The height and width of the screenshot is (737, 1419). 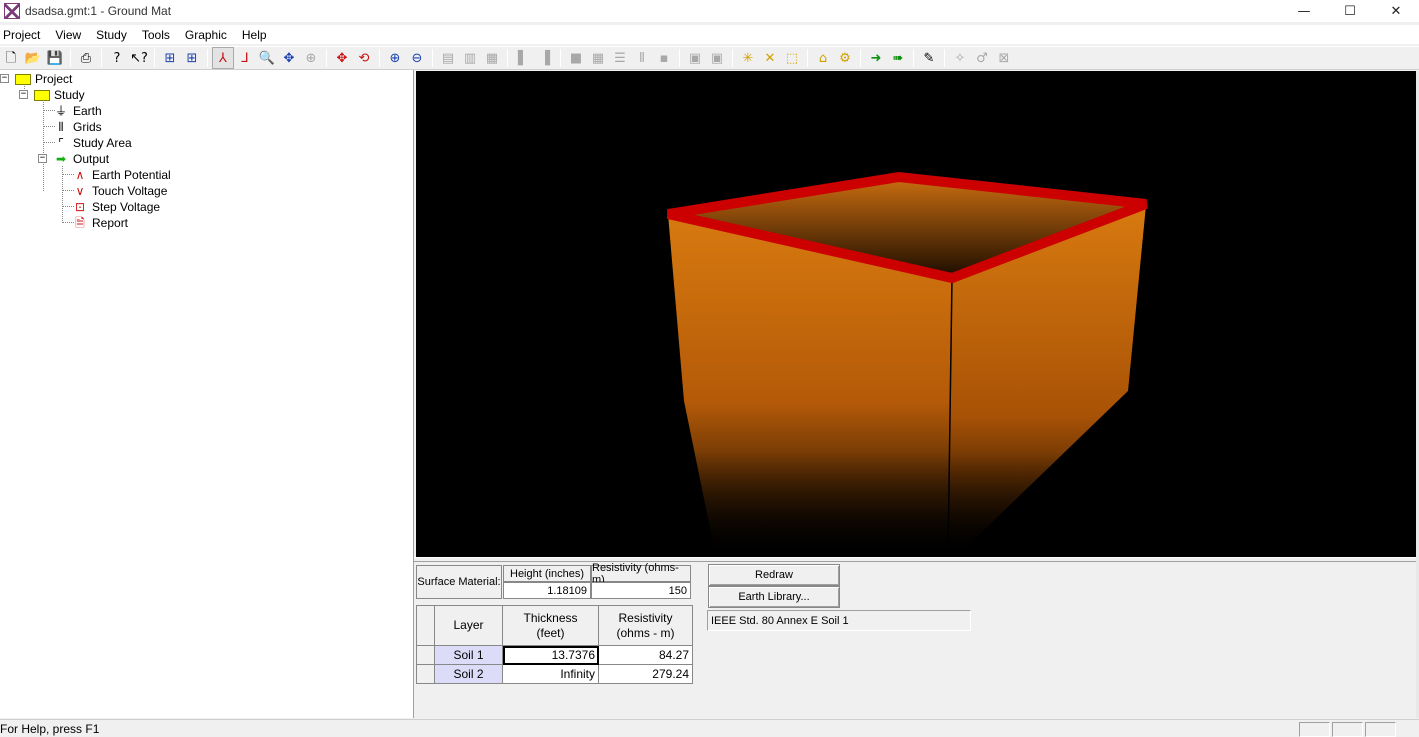 I want to click on fit-view-icon: ⊕, so click(x=311, y=58).